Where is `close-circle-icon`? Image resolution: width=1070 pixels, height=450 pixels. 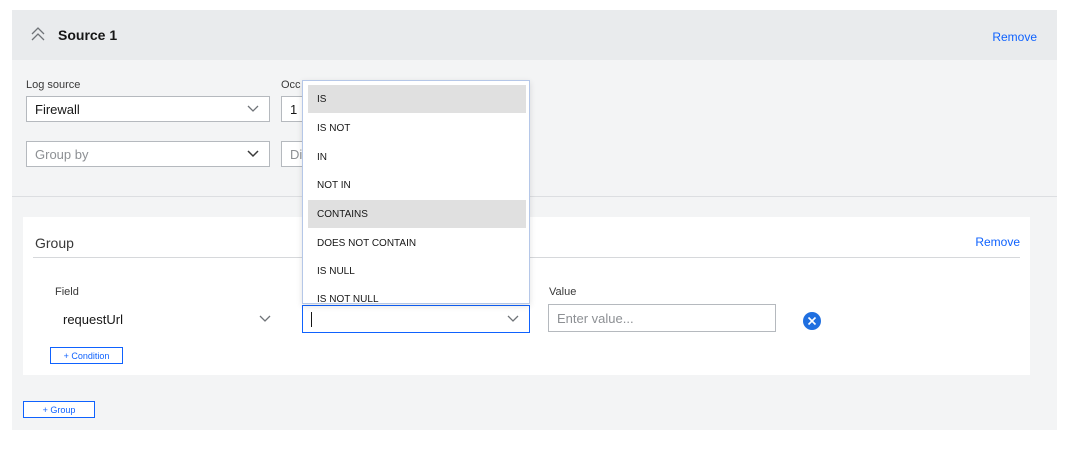
close-circle-icon is located at coordinates (812, 321).